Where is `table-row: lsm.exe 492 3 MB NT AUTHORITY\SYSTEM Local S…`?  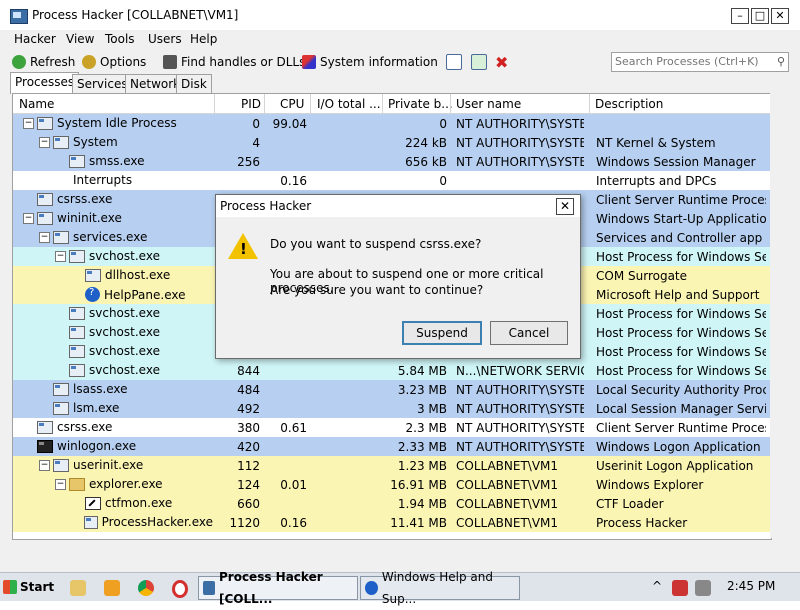
table-row: lsm.exe 492 3 MB NT AUTHORITY\SYSTEM Local S… is located at coordinates (392, 408).